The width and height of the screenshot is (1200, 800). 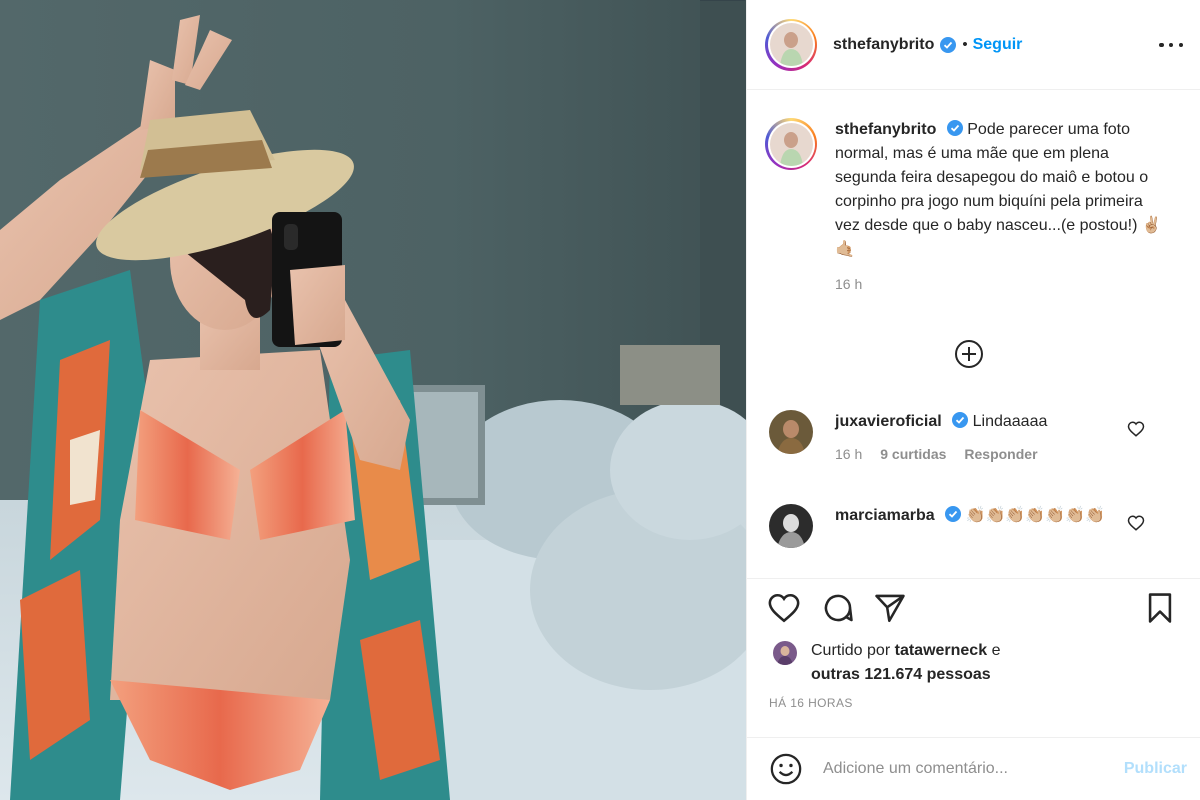 What do you see at coordinates (1010, 421) in the screenshot?
I see `comment-text: Lindaaaaa` at bounding box center [1010, 421].